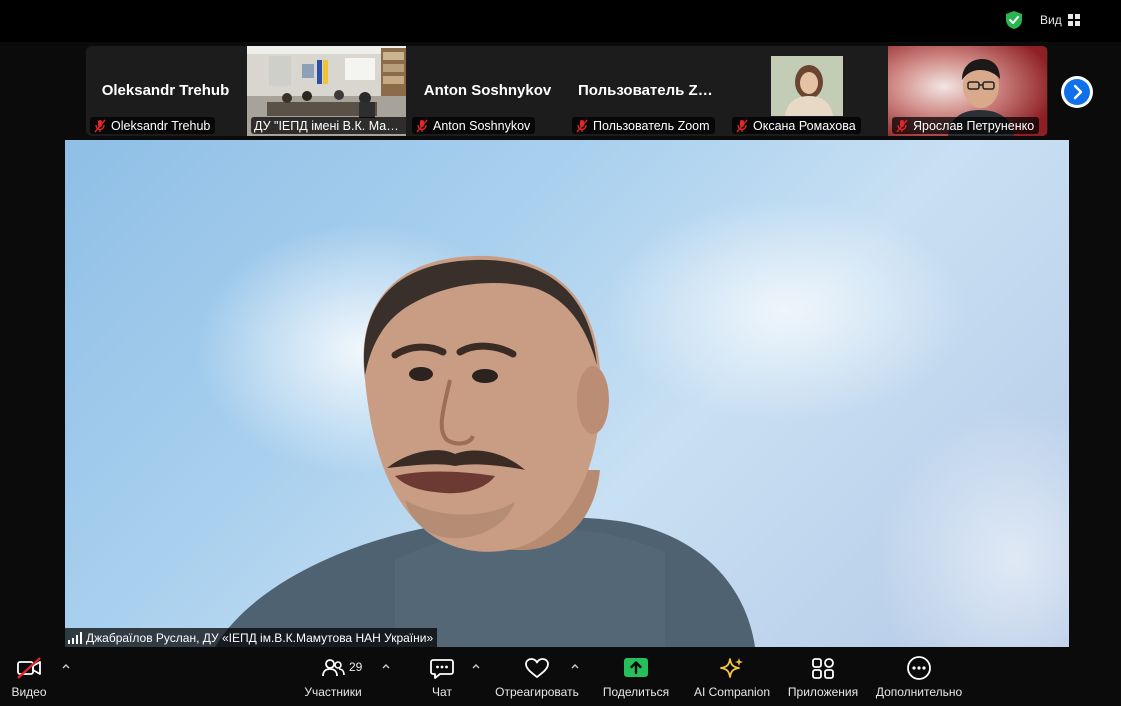 This screenshot has width=1121, height=706. I want to click on participant-tile: Оксана Ромахова, so click(807, 91).